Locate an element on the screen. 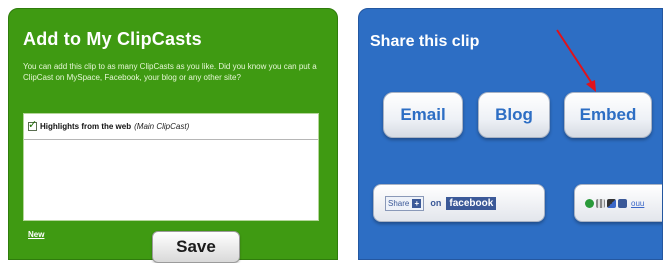 The image size is (663, 263). bookmark-link: ouu is located at coordinates (637, 203).